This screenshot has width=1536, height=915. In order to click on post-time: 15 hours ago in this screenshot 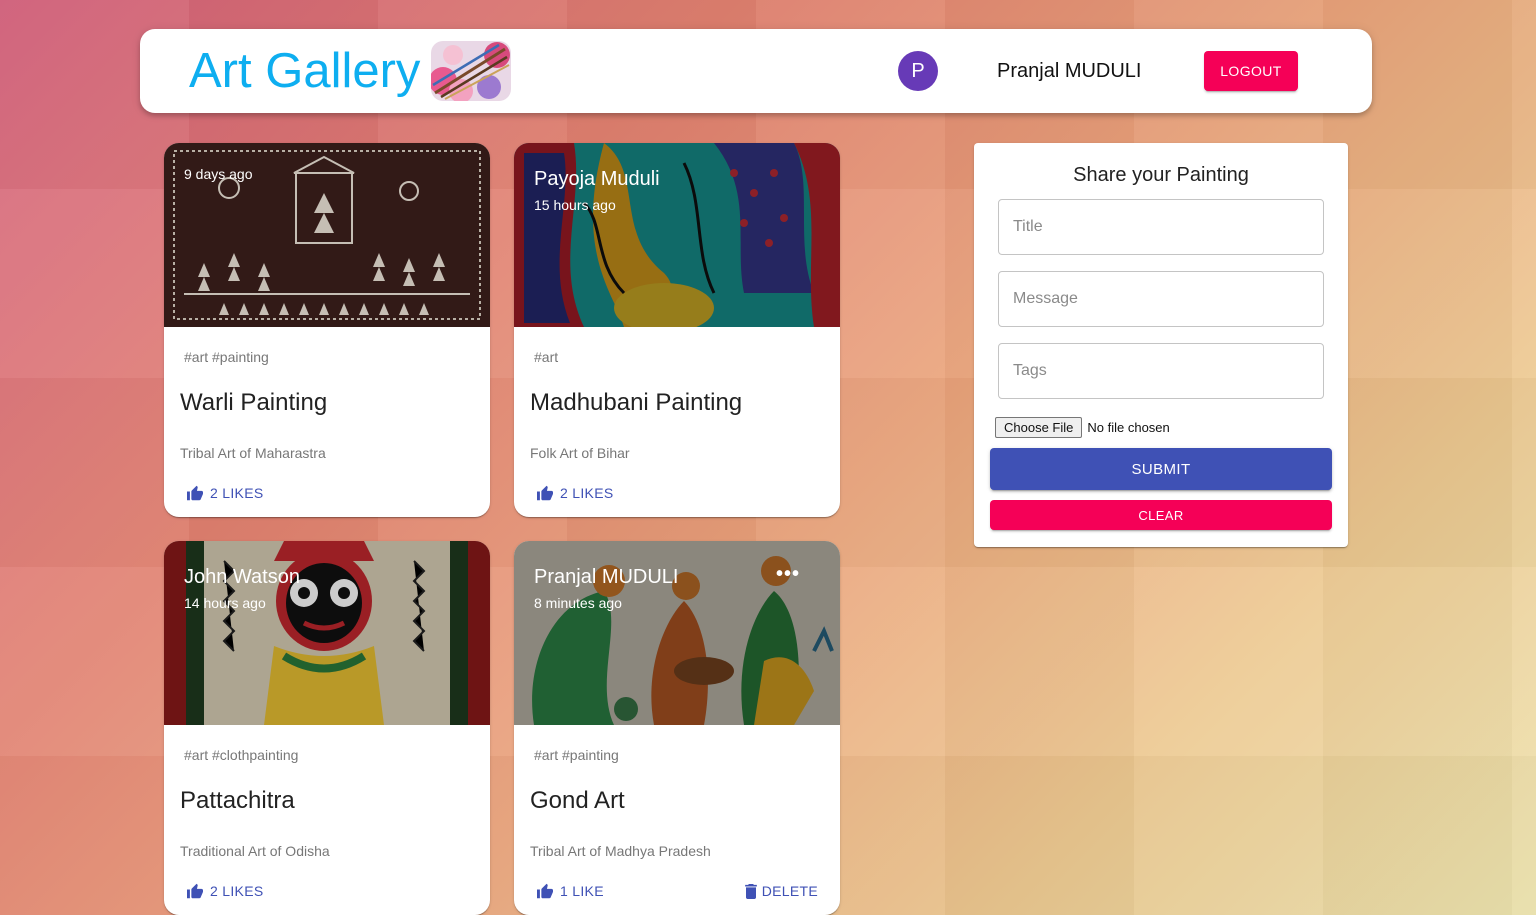, I will do `click(575, 205)`.